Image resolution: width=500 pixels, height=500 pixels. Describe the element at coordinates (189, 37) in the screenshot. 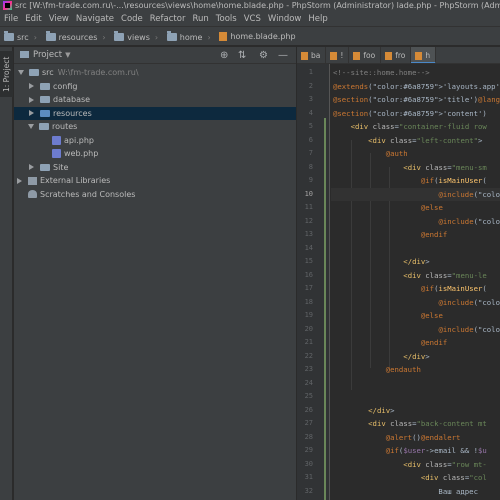

I see `breadcrumb-home: home ›` at that location.